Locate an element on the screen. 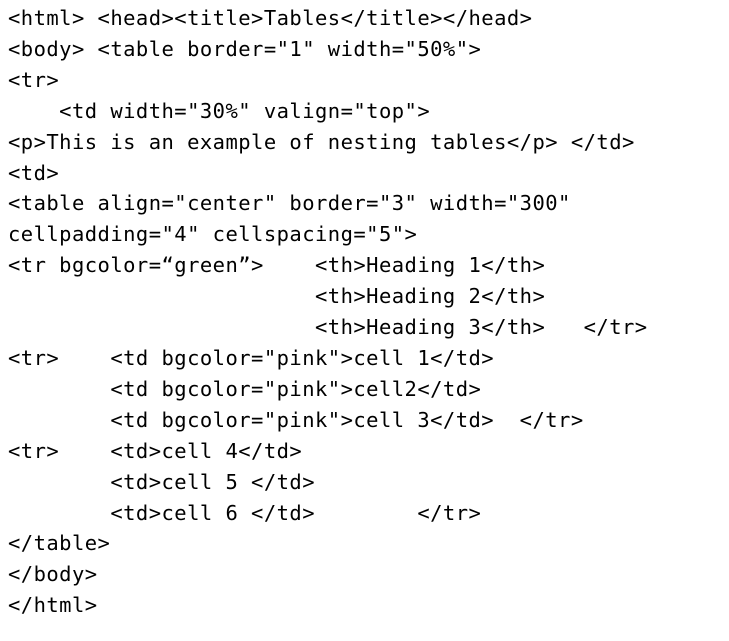  code-line: <td>cell 5 </td> is located at coordinates (162, 481).